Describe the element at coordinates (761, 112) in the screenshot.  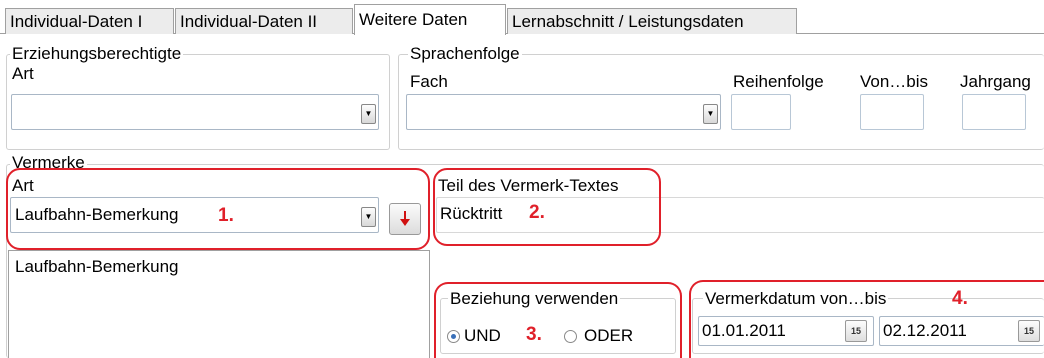
I see `reihenfolge-input` at that location.